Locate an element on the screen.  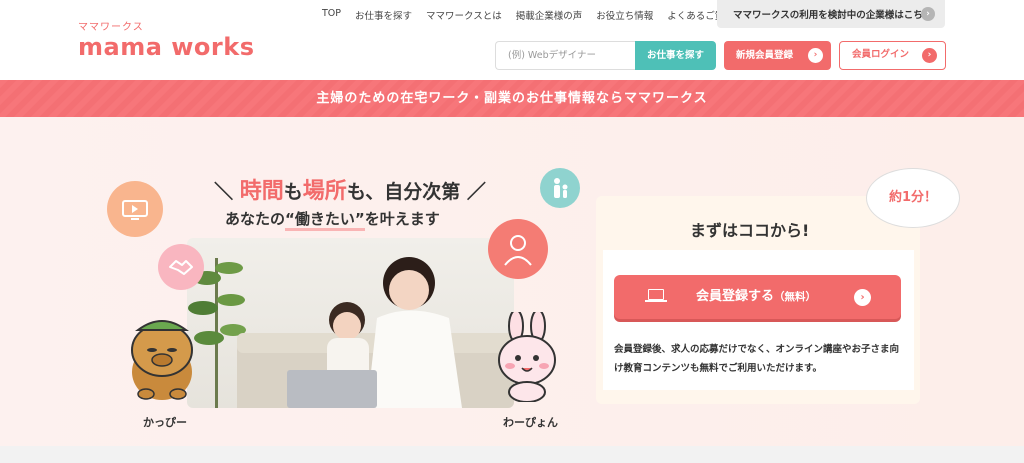
search-input: (例) Webデザイナー is located at coordinates (565, 55).